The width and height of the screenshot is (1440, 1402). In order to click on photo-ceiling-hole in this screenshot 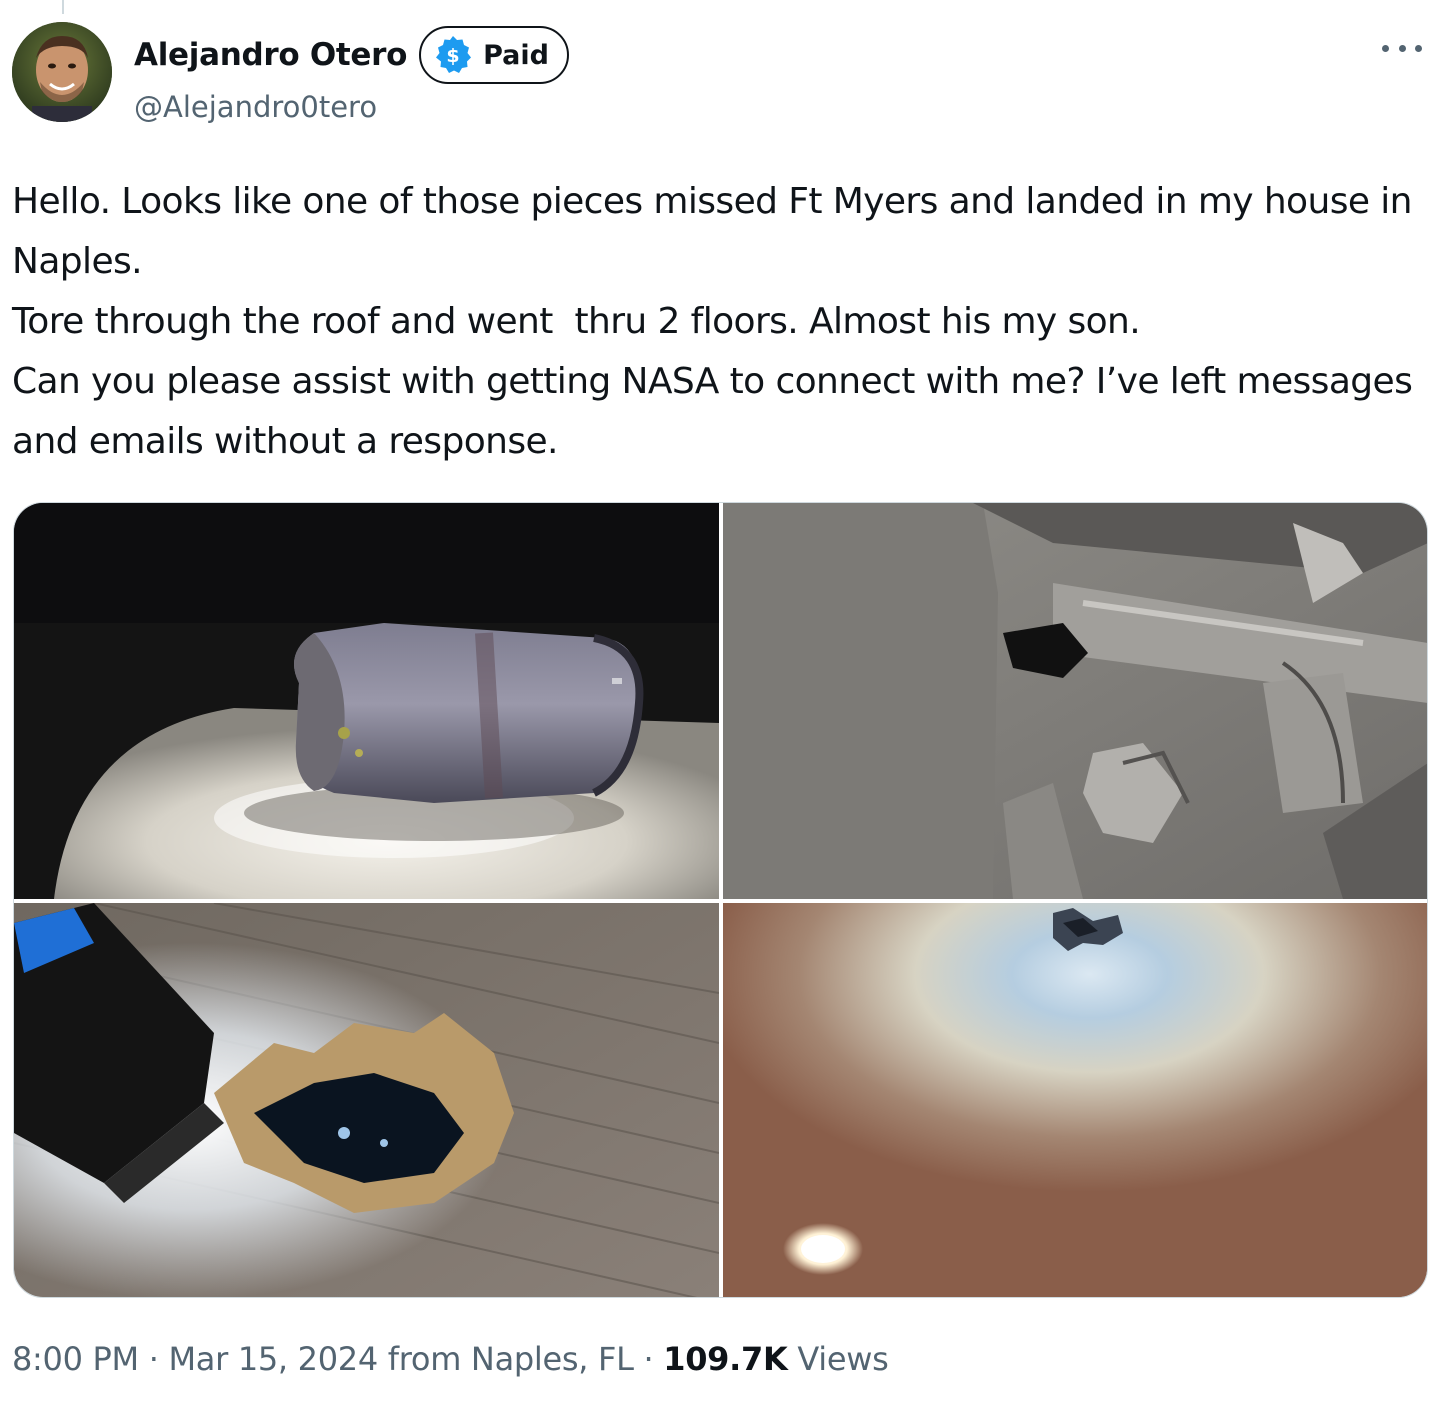, I will do `click(1075, 1100)`.